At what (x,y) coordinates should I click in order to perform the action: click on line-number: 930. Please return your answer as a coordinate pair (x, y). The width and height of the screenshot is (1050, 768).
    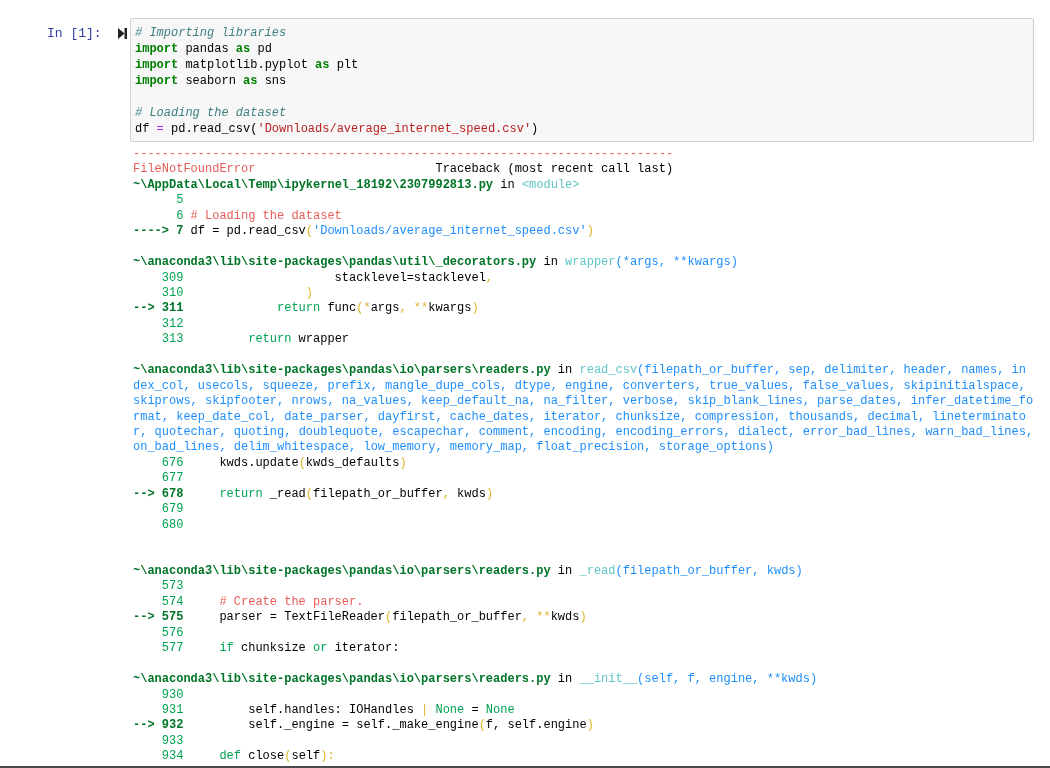
    Looking at the image, I should click on (172, 695).